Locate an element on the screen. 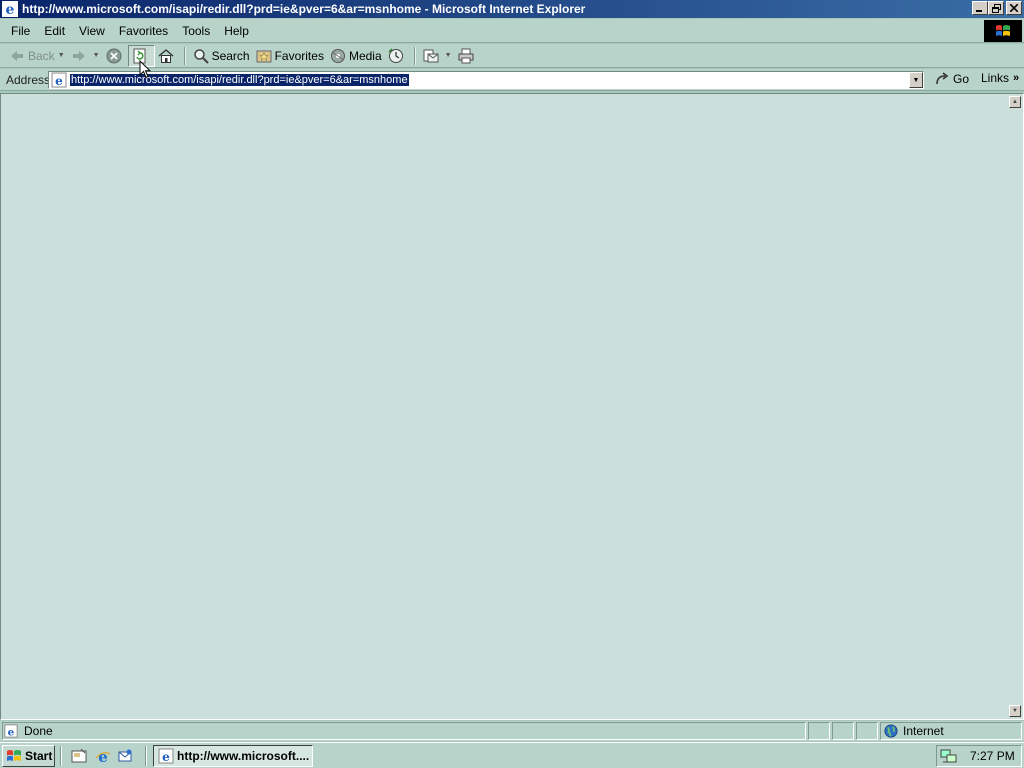 This screenshot has width=1024, height=768. menu-favorites: Favorites is located at coordinates (143, 31).